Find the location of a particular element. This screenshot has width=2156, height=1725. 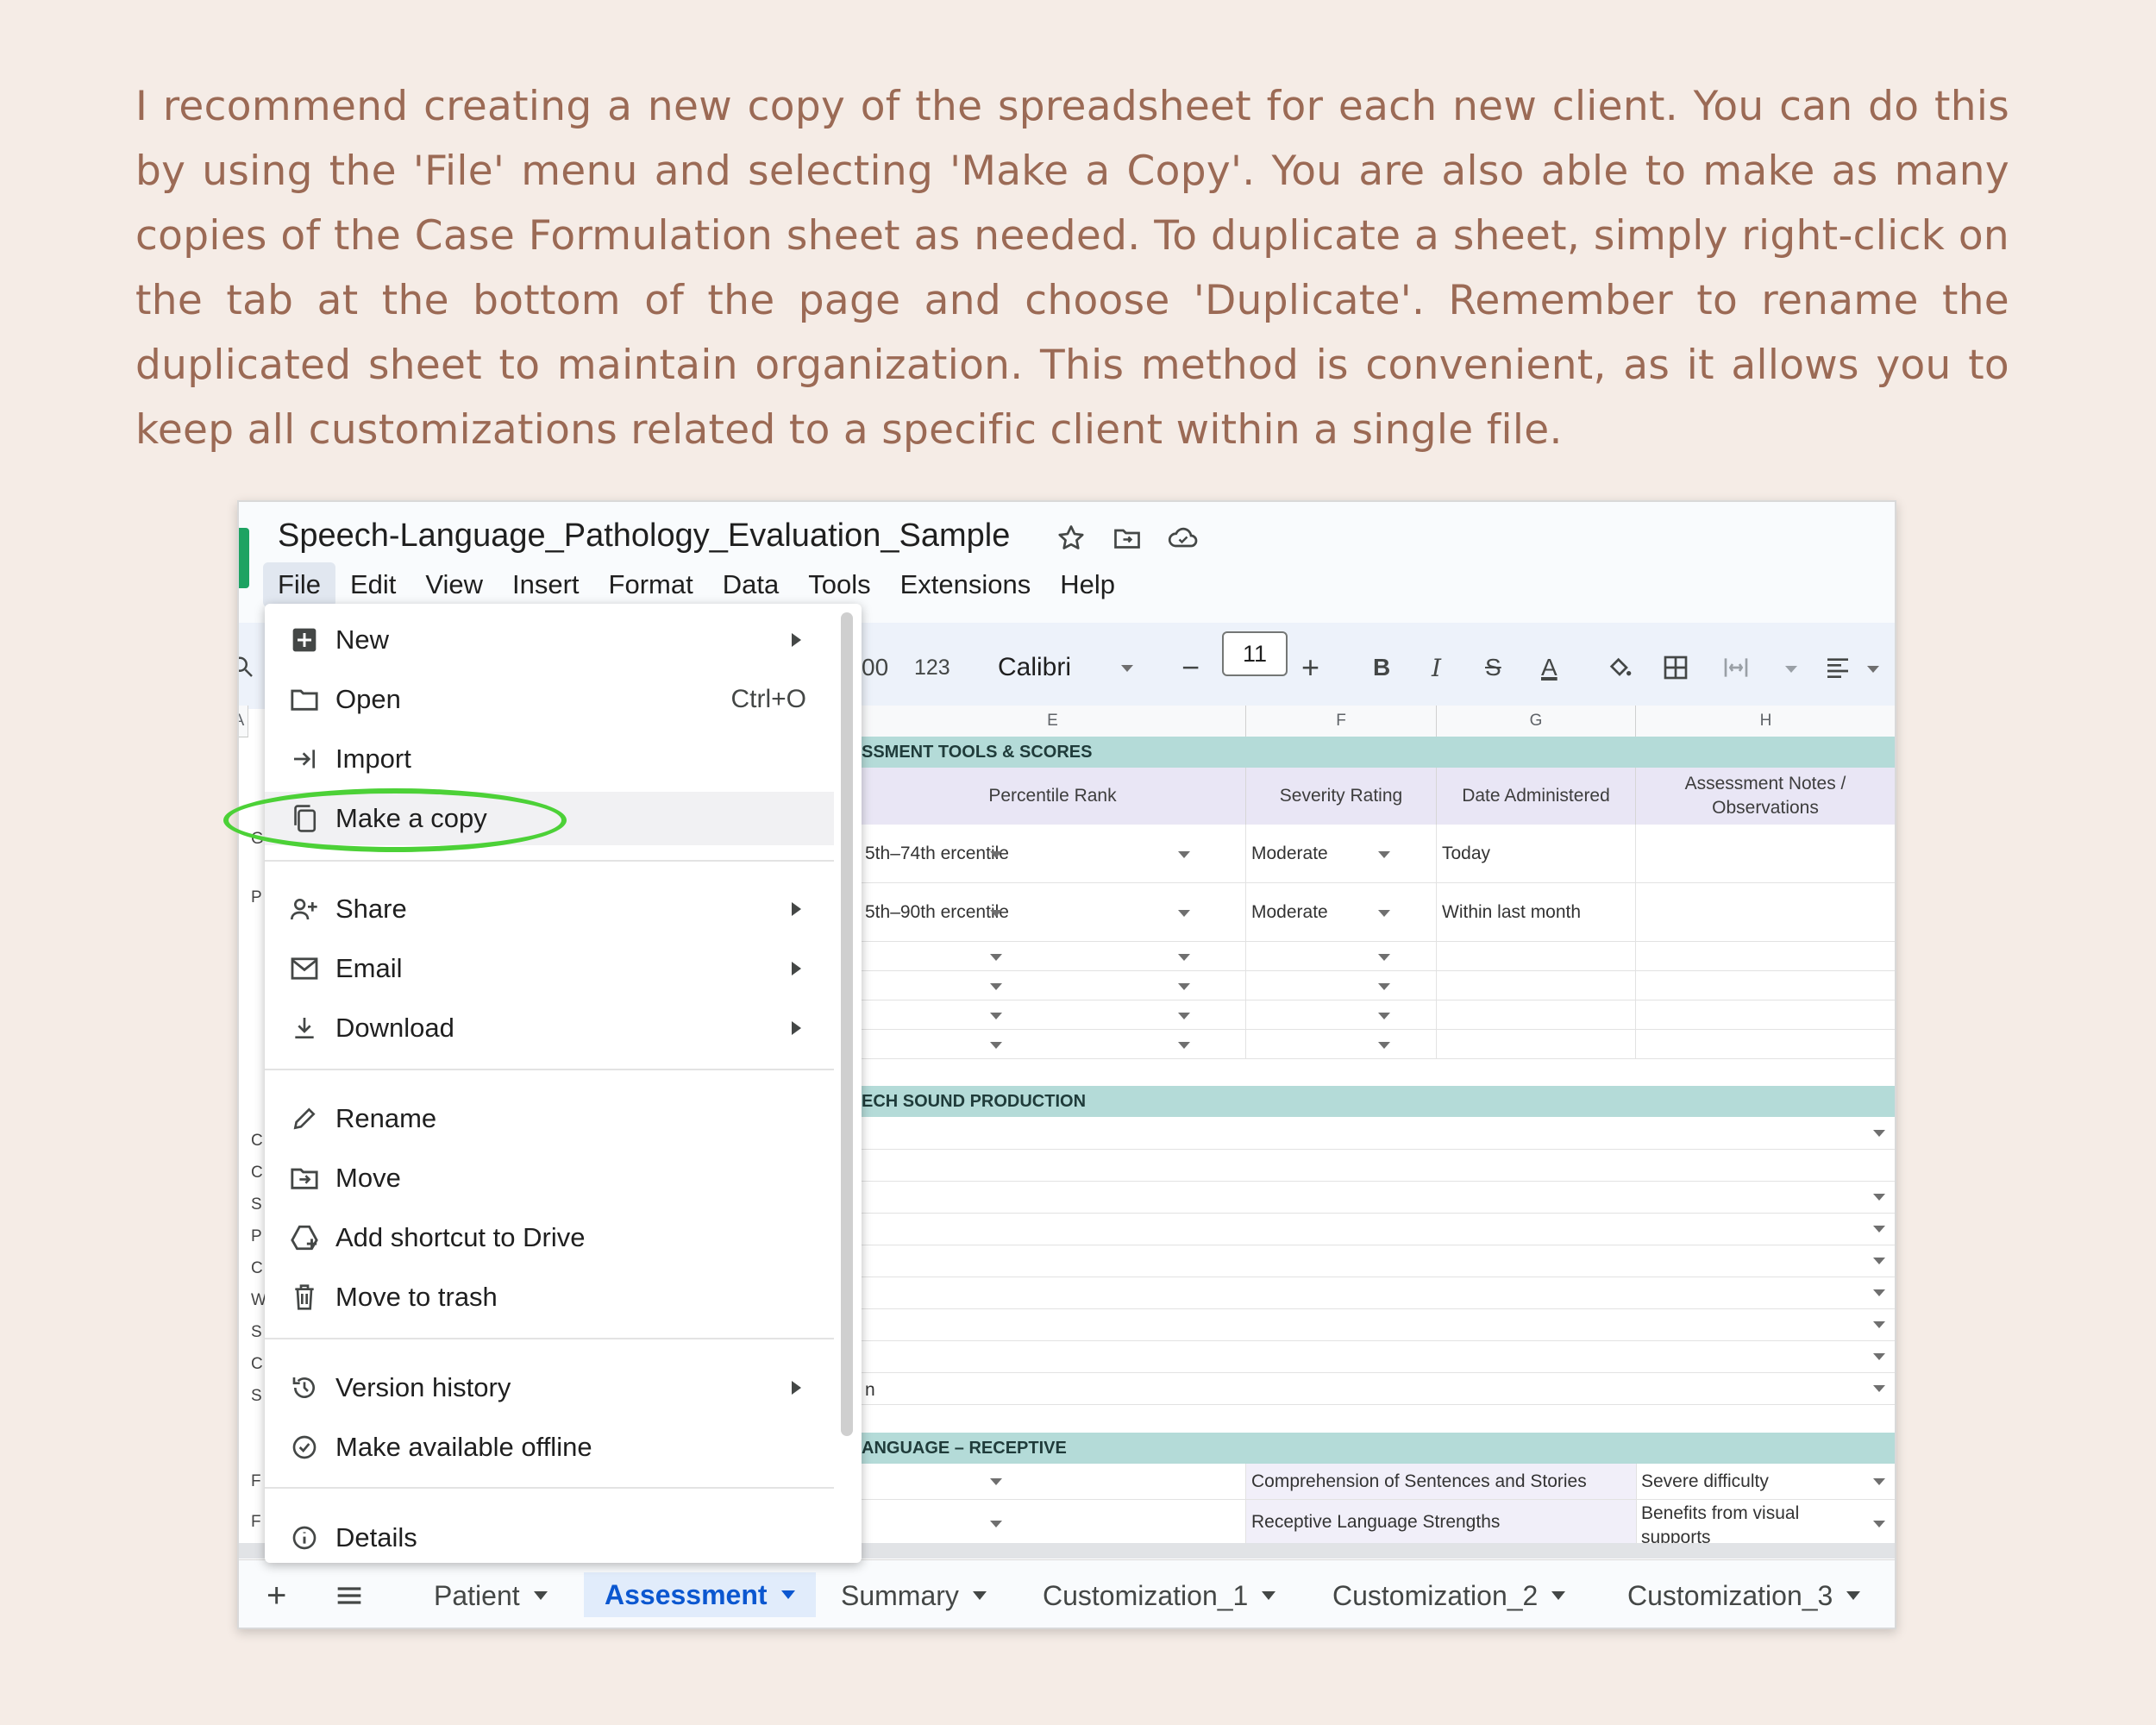

cloud-status-icon is located at coordinates (1183, 538).